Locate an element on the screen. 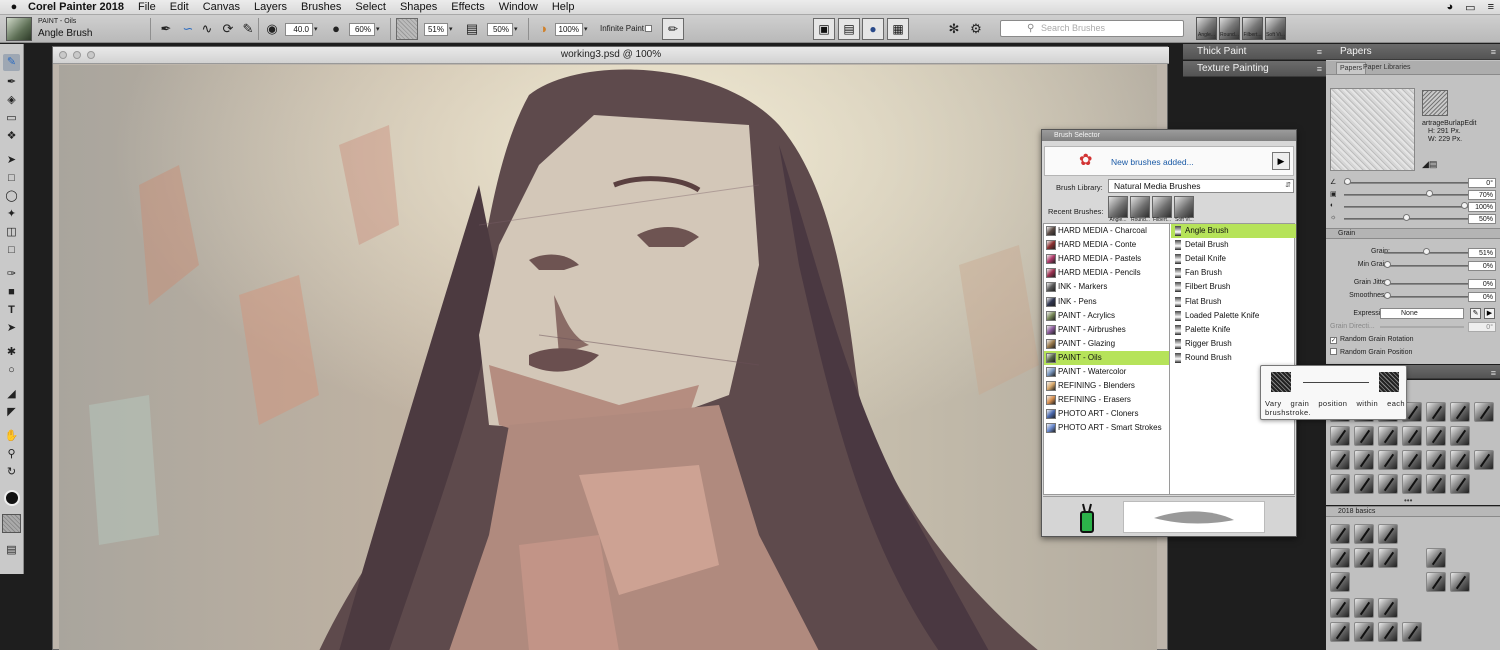 Image resolution: width=1500 pixels, height=650 pixels. grabber-tool-icon: ✋ is located at coordinates (11, 436).